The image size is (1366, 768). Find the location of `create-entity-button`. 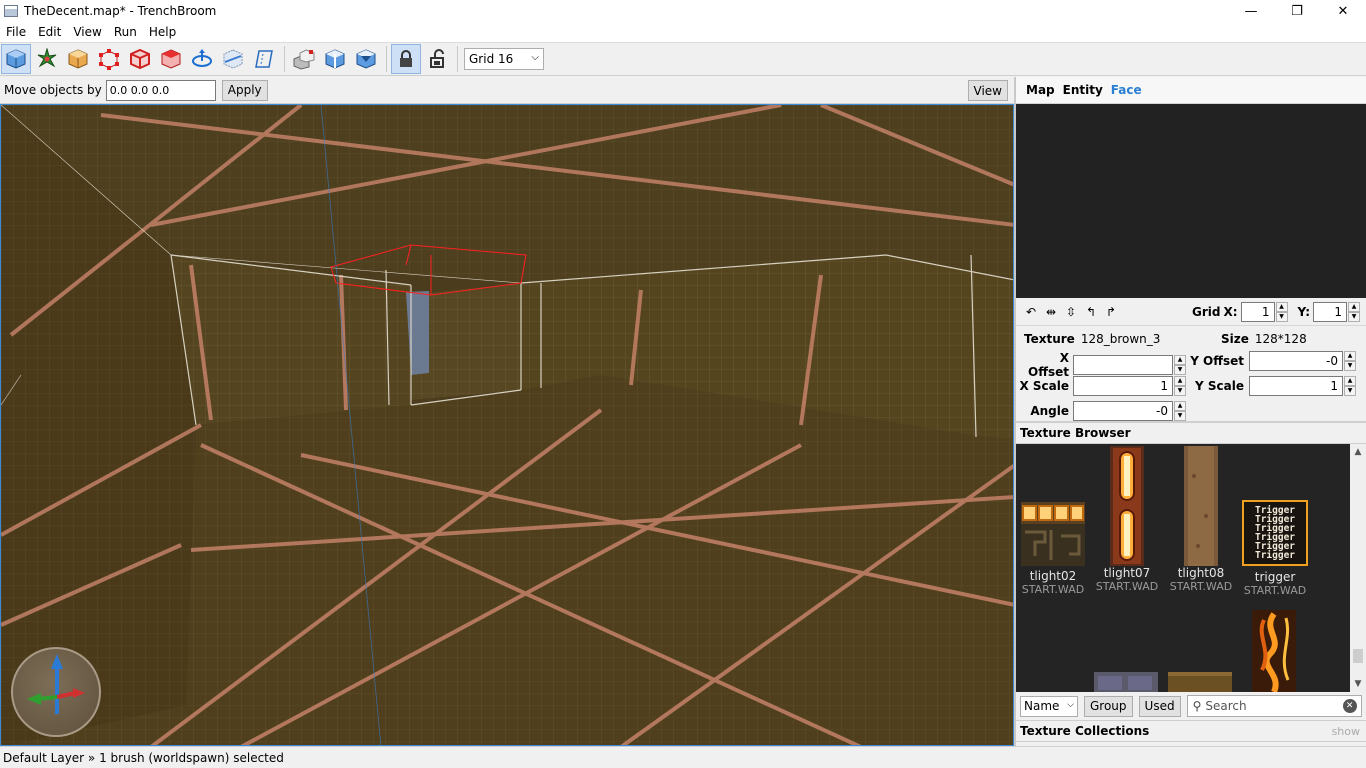

create-entity-button is located at coordinates (47, 59).